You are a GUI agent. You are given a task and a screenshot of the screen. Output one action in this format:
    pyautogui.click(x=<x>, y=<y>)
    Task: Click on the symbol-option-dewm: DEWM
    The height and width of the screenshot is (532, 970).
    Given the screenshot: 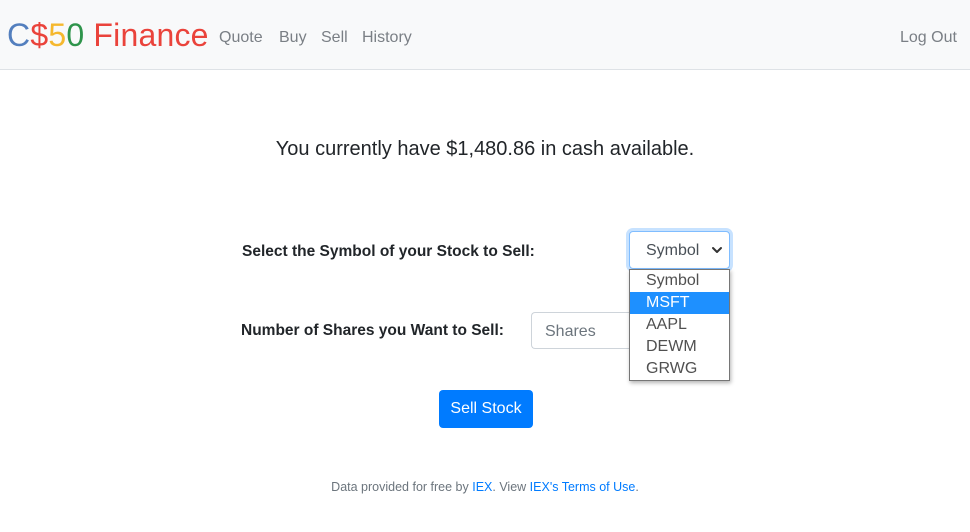 What is the action you would take?
    pyautogui.click(x=679, y=347)
    